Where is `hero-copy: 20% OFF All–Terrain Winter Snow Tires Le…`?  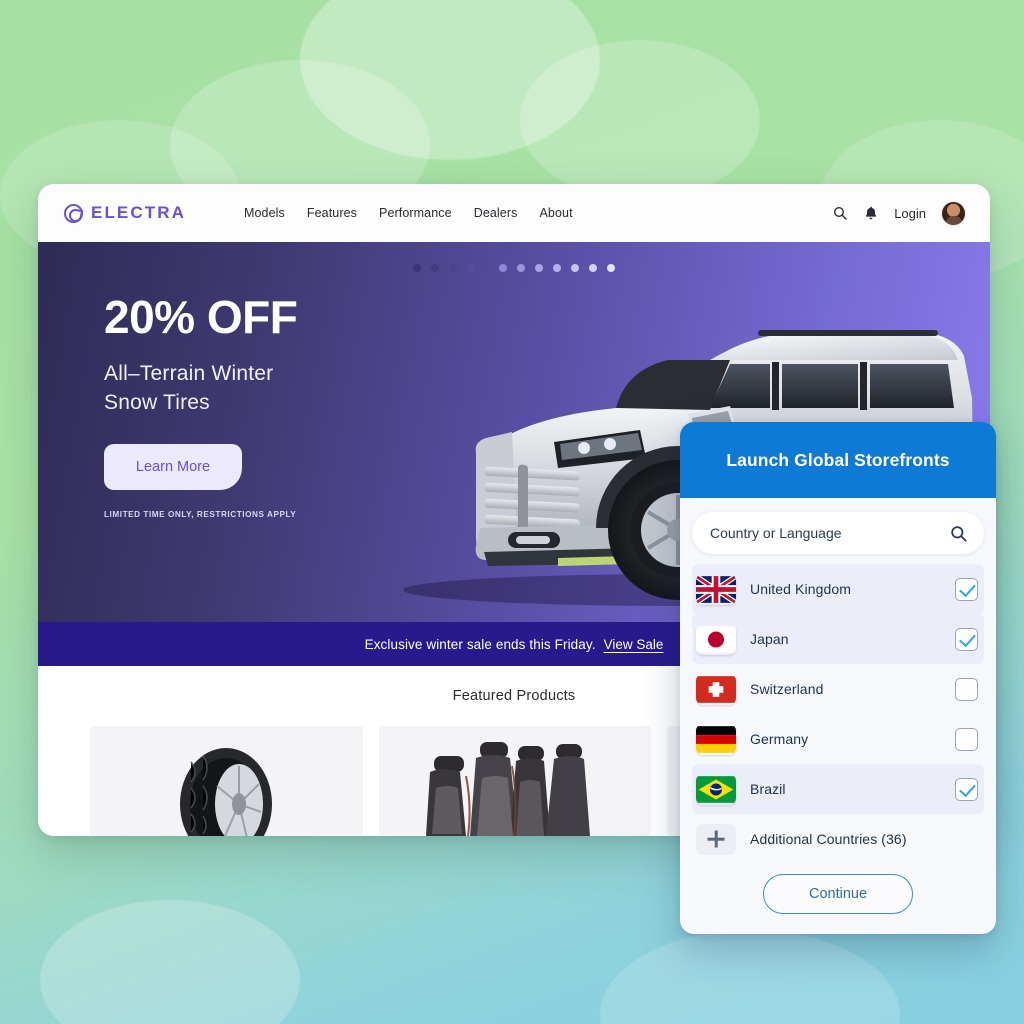 hero-copy: 20% OFF All–Terrain Winter Snow Tires Le… is located at coordinates (294, 406).